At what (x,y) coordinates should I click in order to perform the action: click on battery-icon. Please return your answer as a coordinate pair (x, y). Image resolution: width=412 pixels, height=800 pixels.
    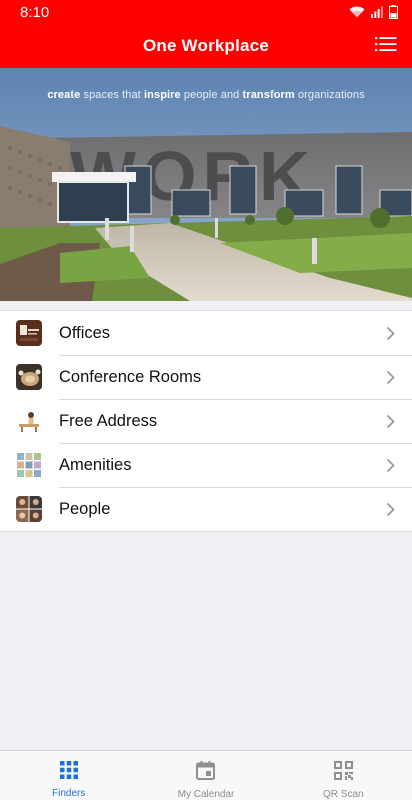
    Looking at the image, I should click on (393, 12).